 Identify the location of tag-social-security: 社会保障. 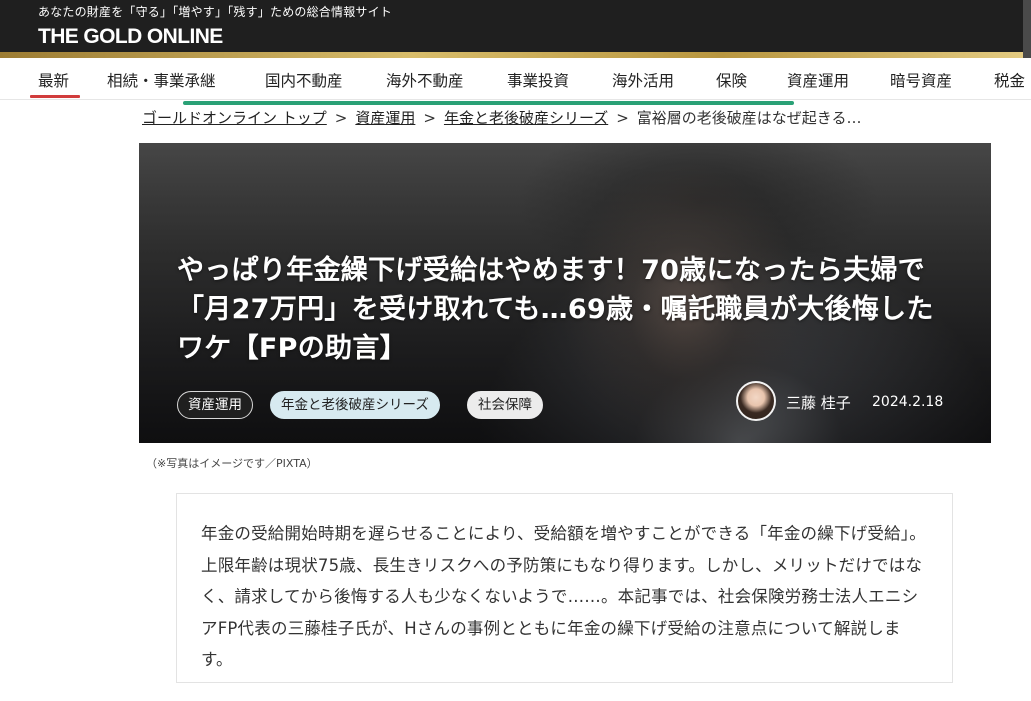
(505, 405).